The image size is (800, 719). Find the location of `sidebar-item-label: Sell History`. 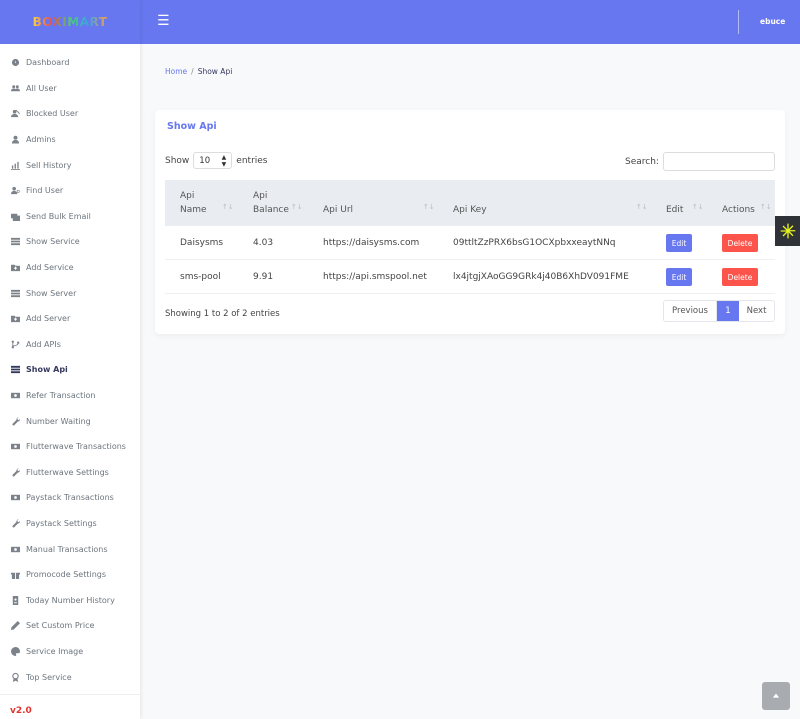

sidebar-item-label: Sell History is located at coordinates (49, 165).